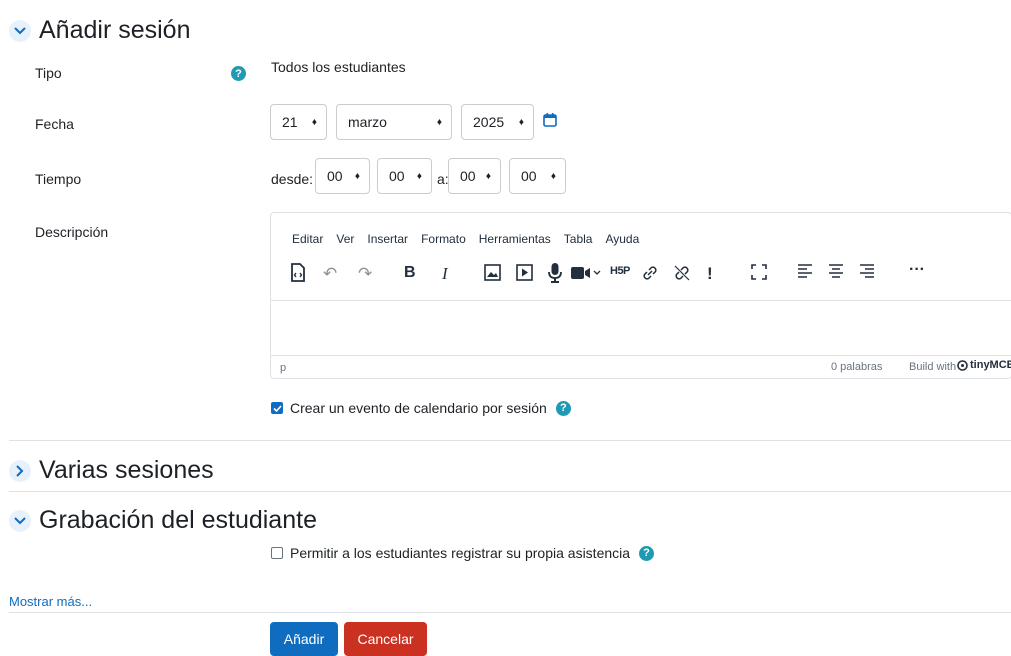 This screenshot has height=656, width=1011. Describe the element at coordinates (385, 639) in the screenshot. I see `cancel-button: Cancelar` at that location.